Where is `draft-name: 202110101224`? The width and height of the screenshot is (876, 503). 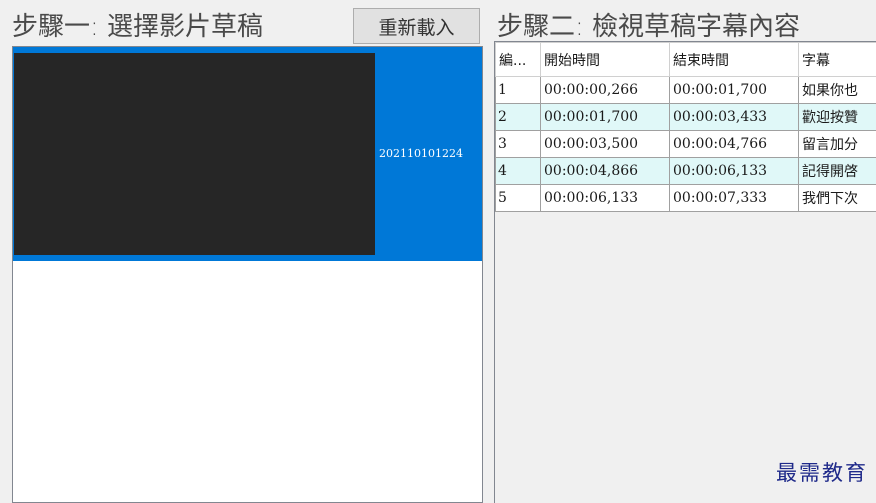
draft-name: 202110101224 is located at coordinates (421, 153).